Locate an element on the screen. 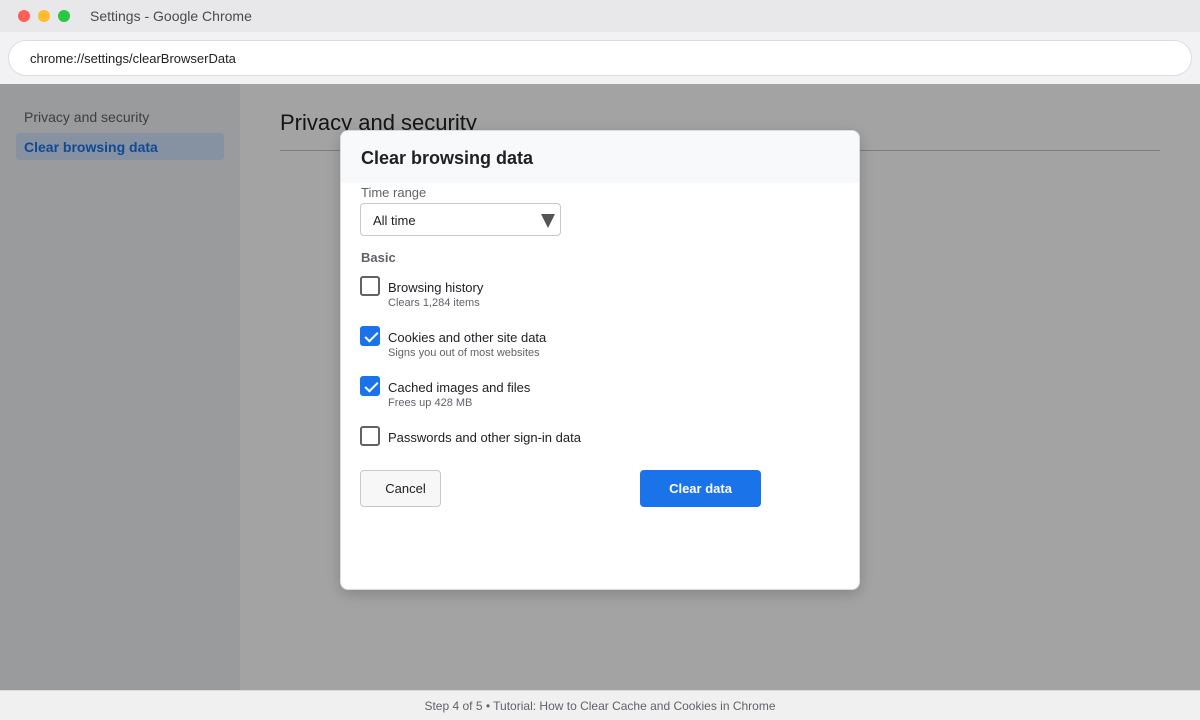  option-label: Passwords and other sign-in data is located at coordinates (484, 437).